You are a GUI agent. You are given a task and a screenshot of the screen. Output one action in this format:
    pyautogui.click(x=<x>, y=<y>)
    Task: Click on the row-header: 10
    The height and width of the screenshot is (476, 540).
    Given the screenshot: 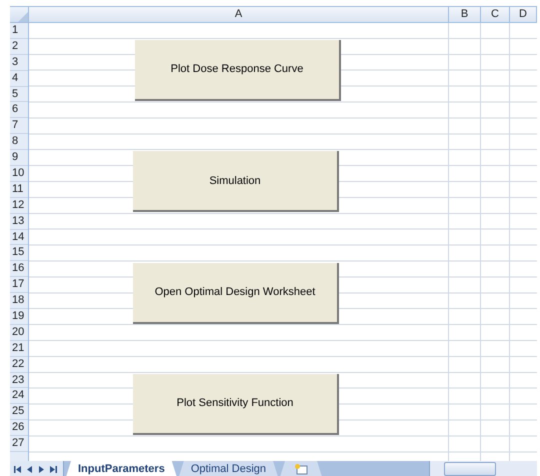 What is the action you would take?
    pyautogui.click(x=19, y=174)
    